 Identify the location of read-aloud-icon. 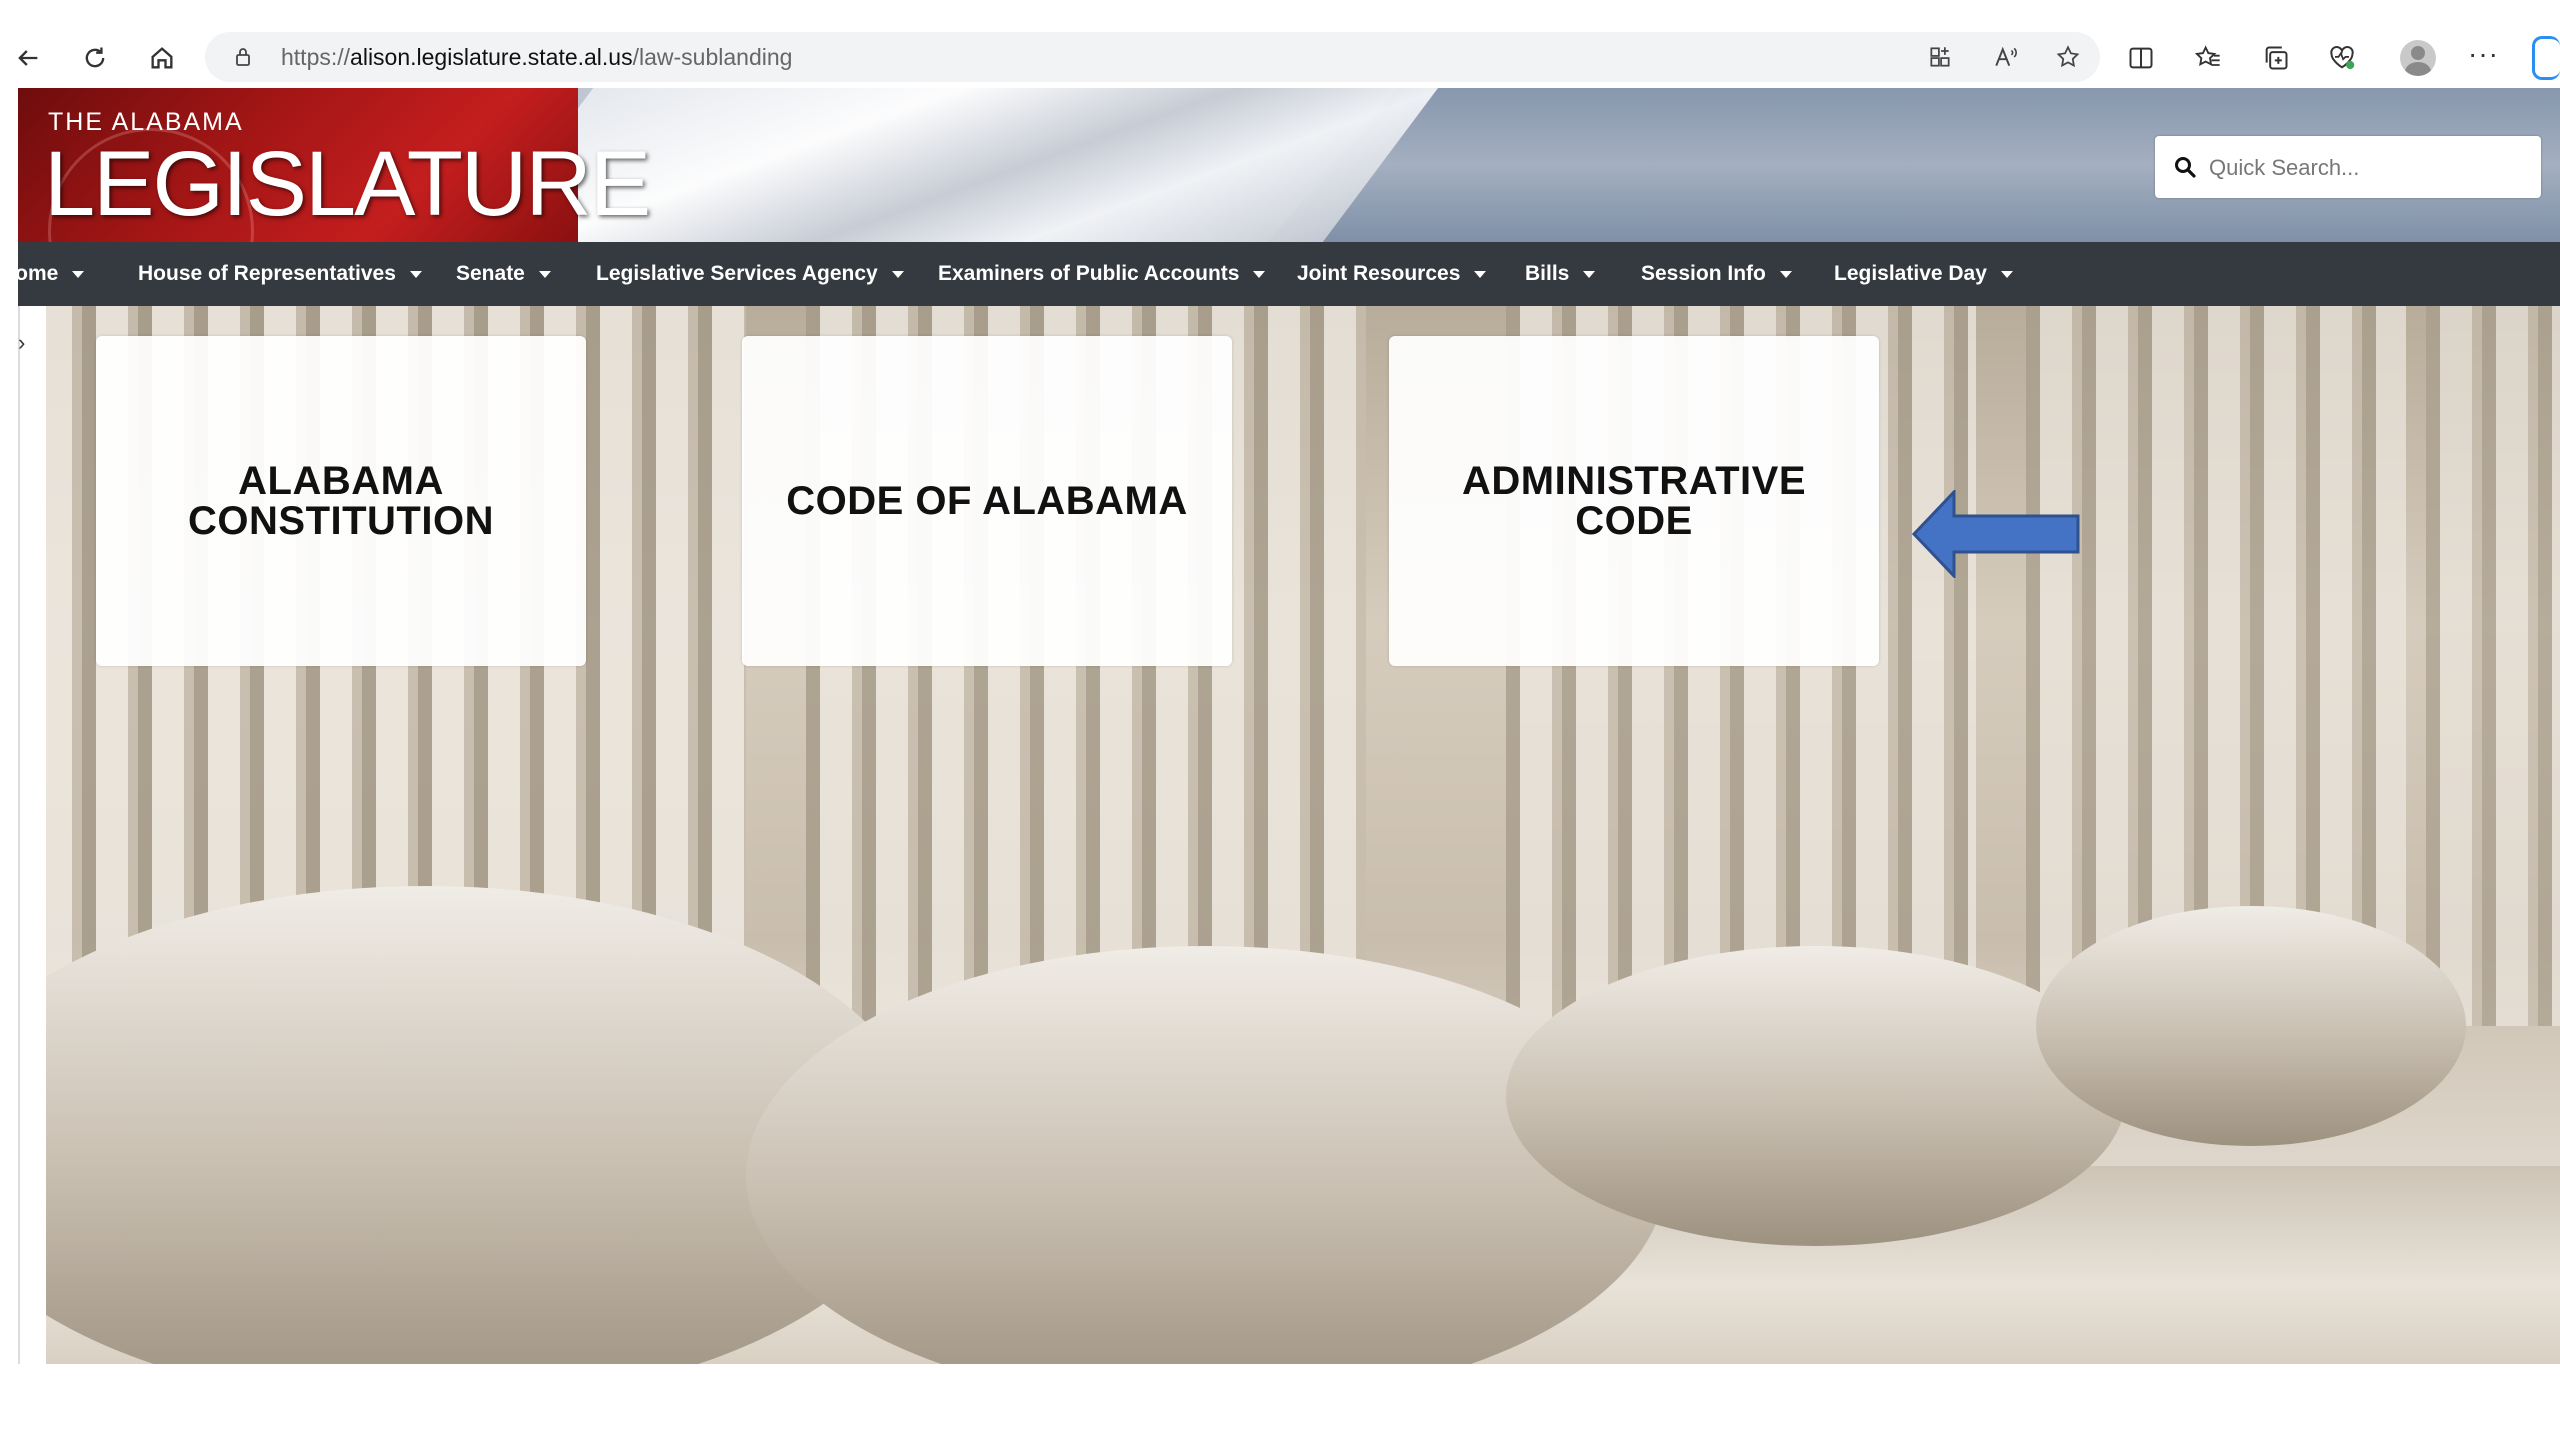
(2006, 57).